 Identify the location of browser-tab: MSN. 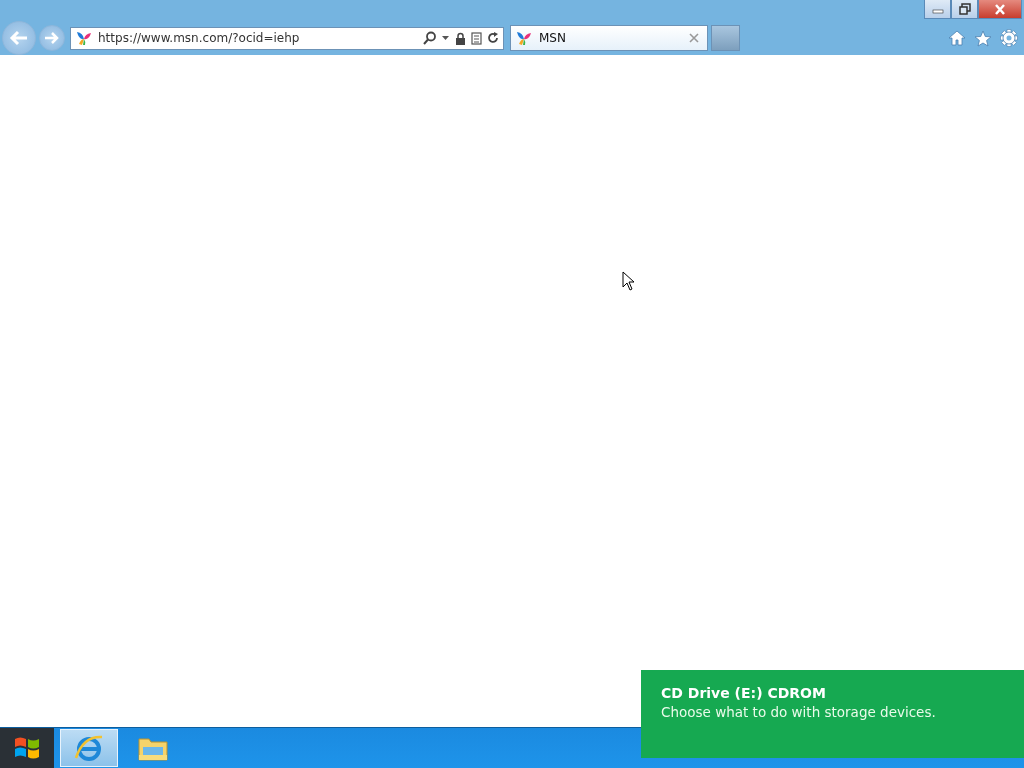
(609, 38).